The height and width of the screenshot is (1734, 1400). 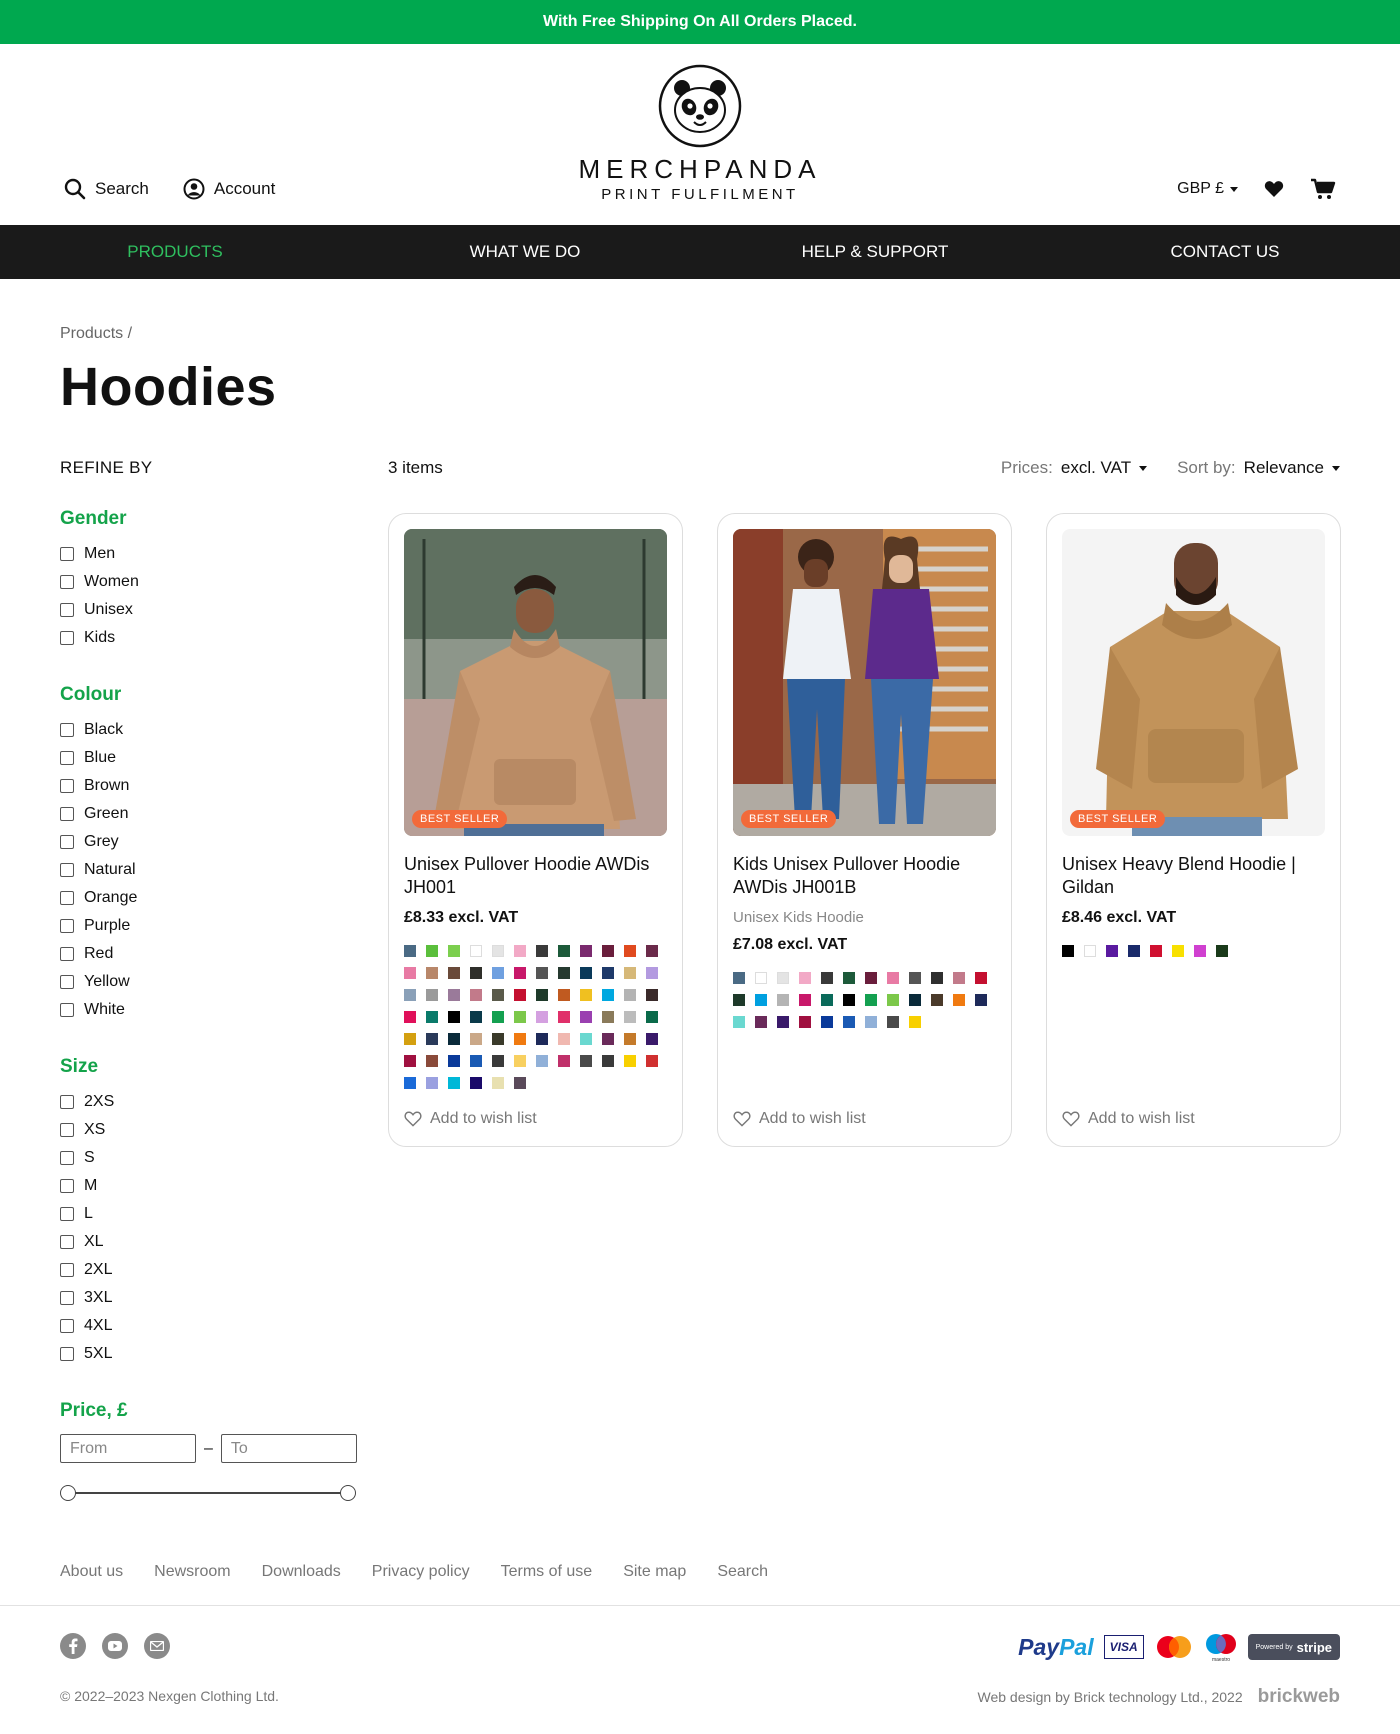 What do you see at coordinates (864, 876) in the screenshot?
I see `product-name: Kids Unisex Pullover Hoodie AWDis JH001B` at bounding box center [864, 876].